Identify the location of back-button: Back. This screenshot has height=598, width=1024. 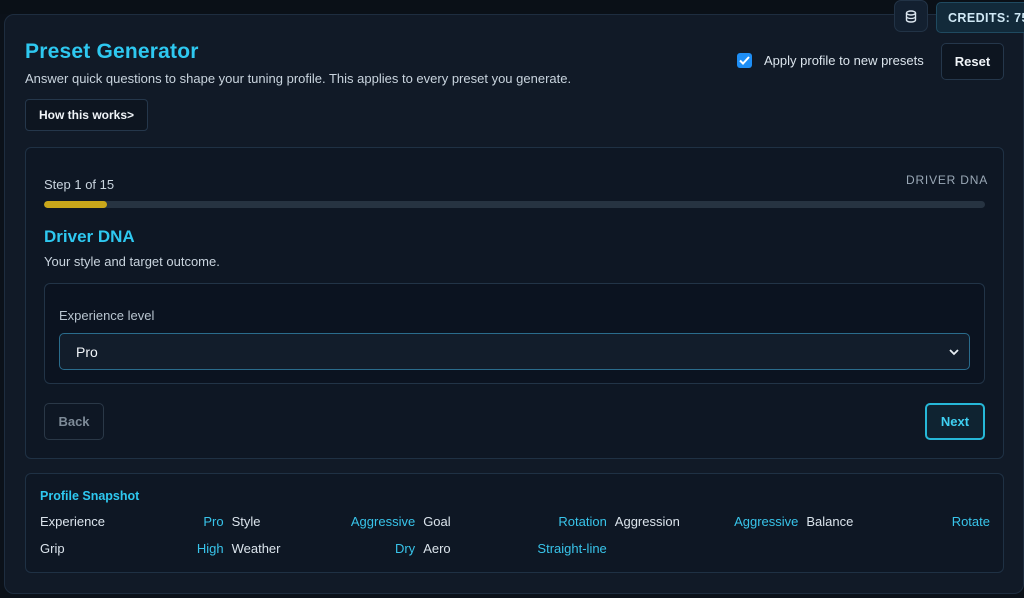
(74, 421).